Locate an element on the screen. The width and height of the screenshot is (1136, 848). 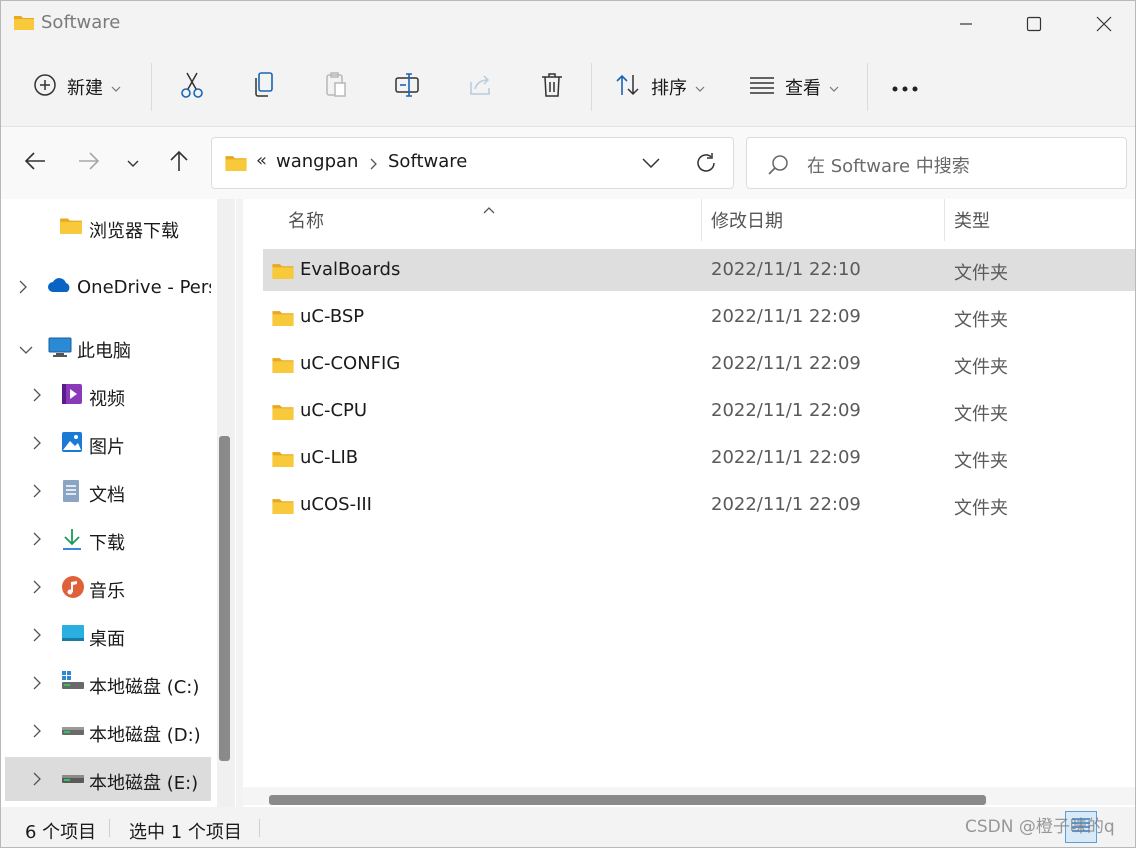
more-options-button is located at coordinates (905, 87).